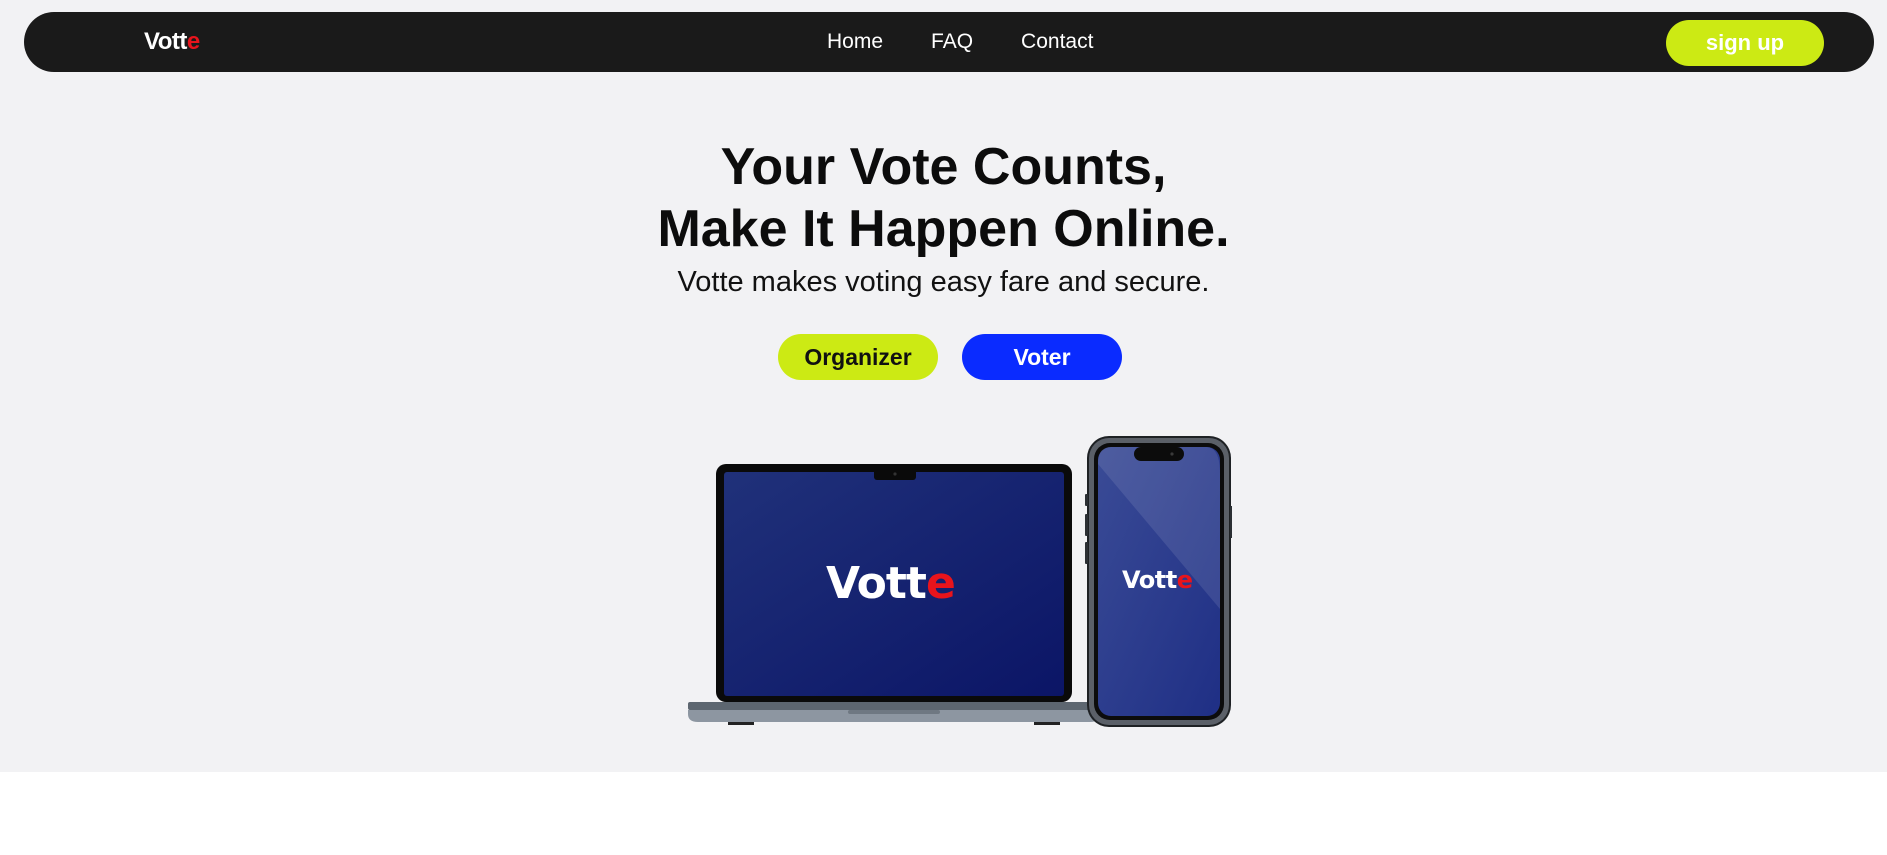  Describe the element at coordinates (1184, 580) in the screenshot. I see `phone-logo-accent: e` at that location.